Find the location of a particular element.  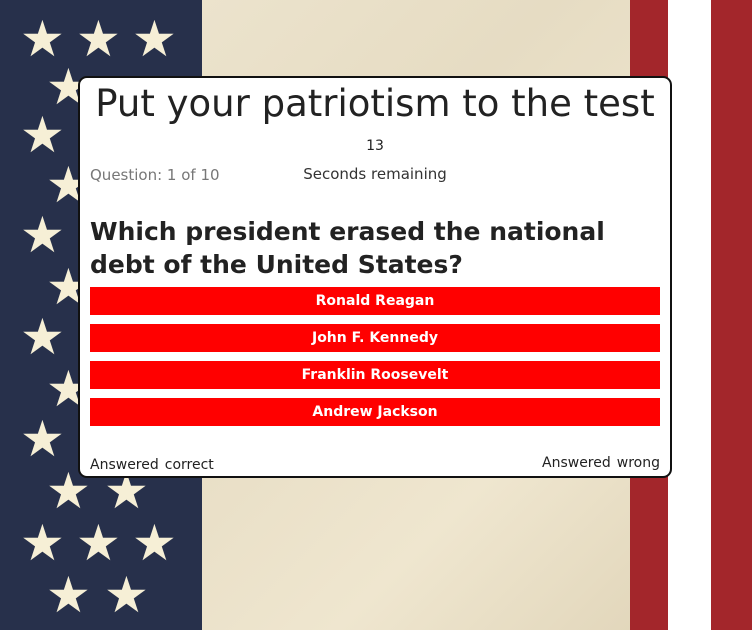

answered-wrong-label: Answered is located at coordinates (576, 463).